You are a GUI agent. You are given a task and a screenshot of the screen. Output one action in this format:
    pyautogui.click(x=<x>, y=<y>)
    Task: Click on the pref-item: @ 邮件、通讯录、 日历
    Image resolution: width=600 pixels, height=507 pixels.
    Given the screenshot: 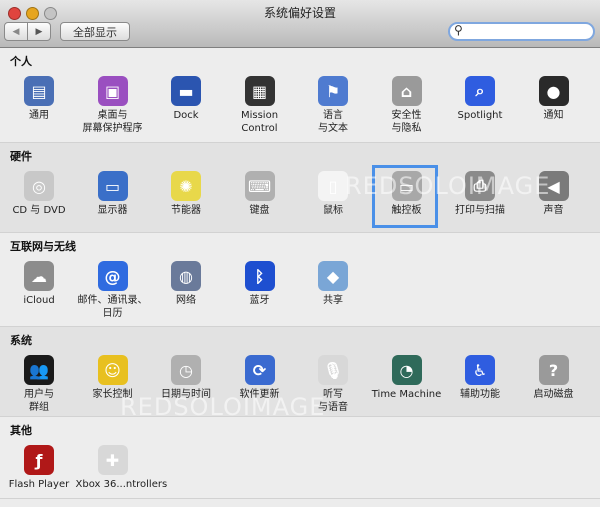 What is the action you would take?
    pyautogui.click(x=113, y=292)
    